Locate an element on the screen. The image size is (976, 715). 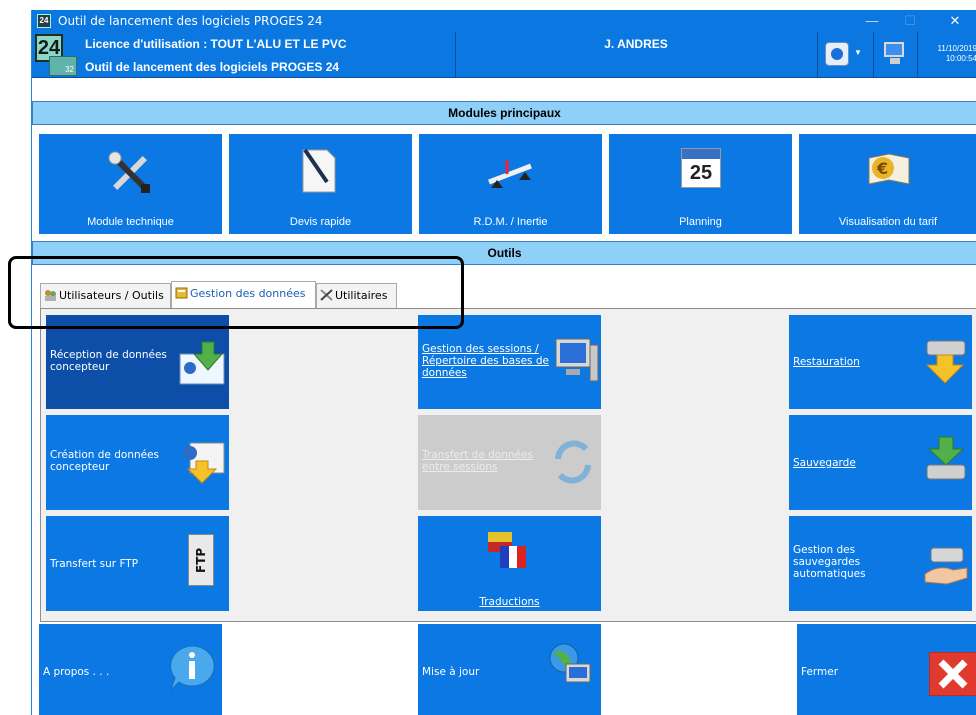
transfert-label: Transfert de données entre sessions is located at coordinates (477, 461).